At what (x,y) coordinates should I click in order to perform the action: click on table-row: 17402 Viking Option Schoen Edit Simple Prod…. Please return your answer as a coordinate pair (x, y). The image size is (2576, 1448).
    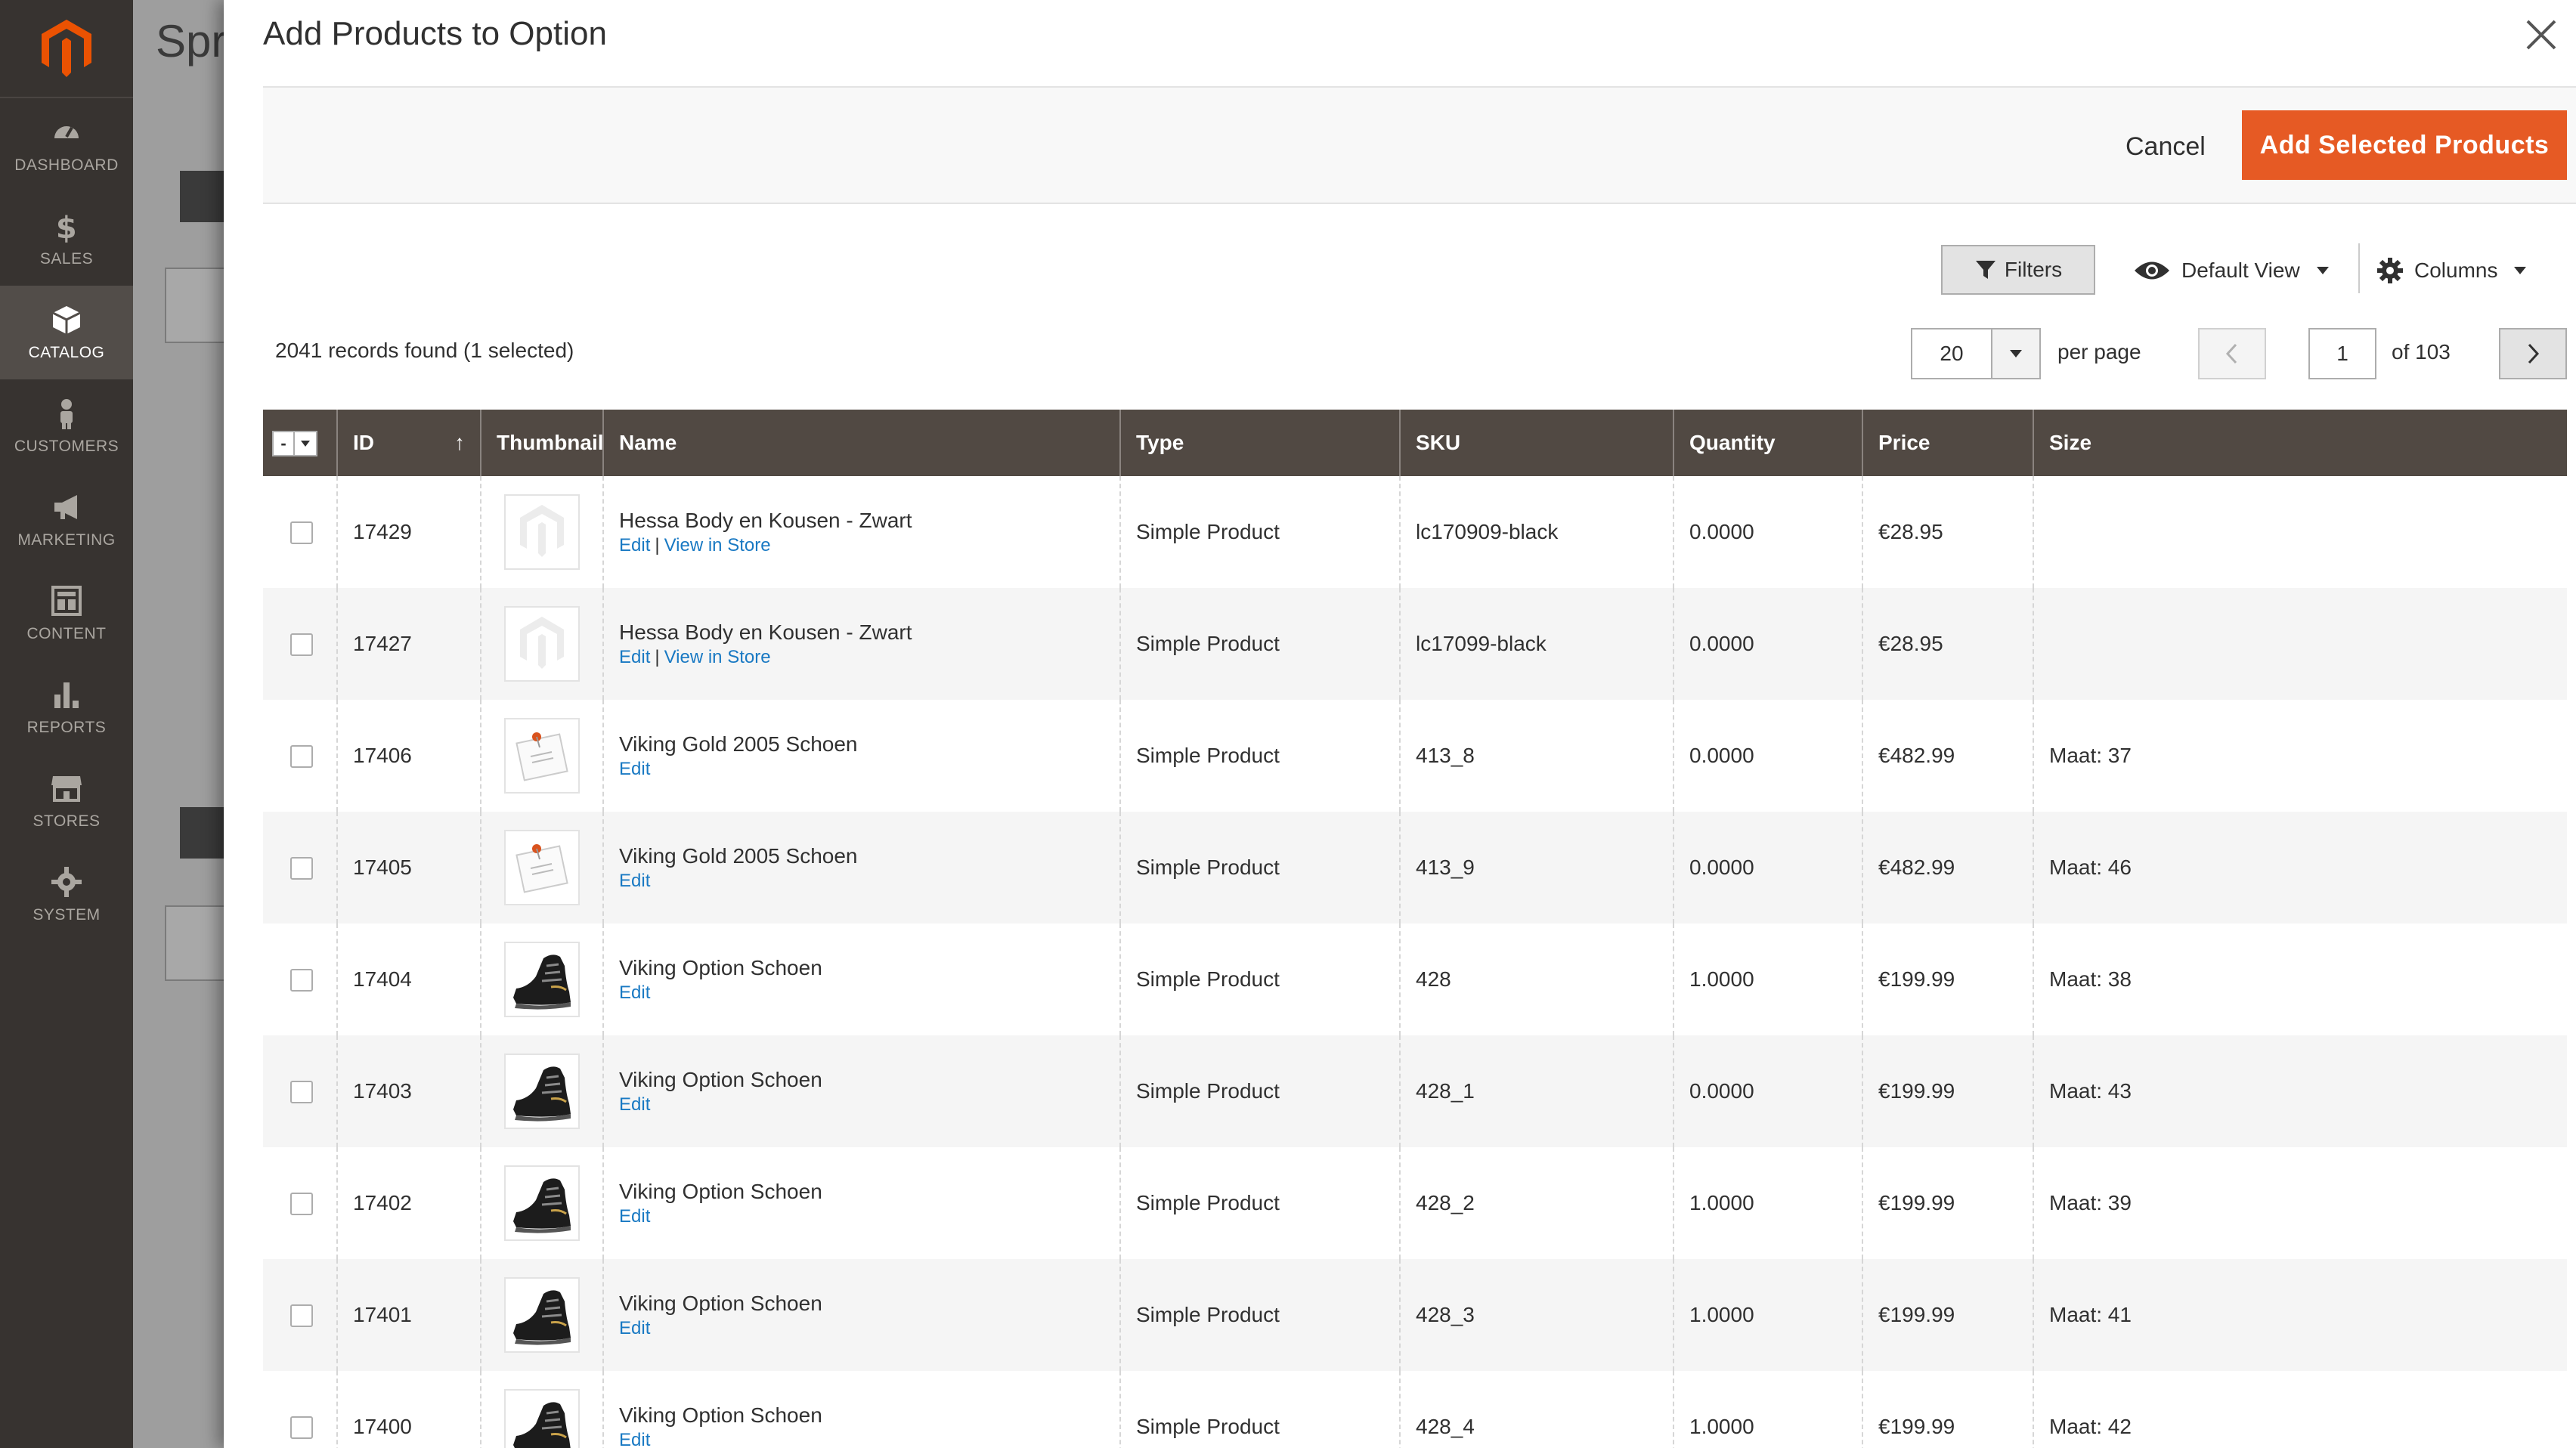
    Looking at the image, I should click on (1415, 1203).